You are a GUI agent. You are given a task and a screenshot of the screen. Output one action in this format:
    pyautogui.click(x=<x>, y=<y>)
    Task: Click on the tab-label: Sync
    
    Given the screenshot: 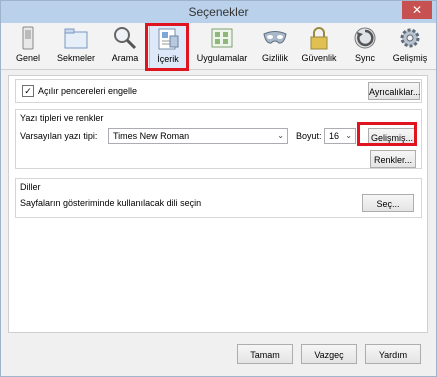 What is the action you would take?
    pyautogui.click(x=364, y=58)
    